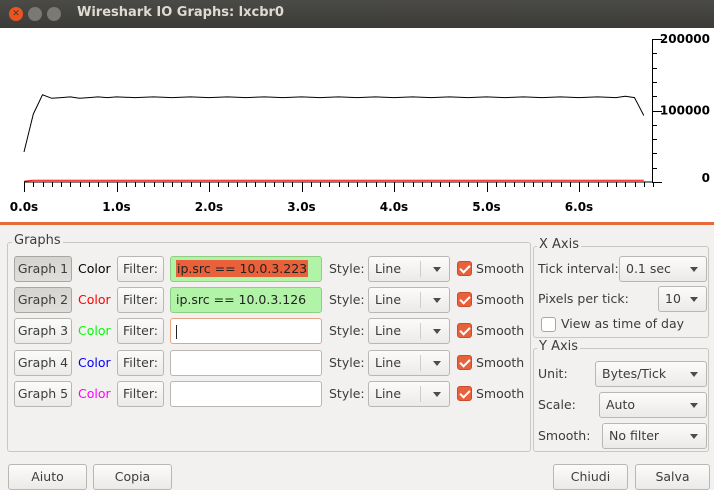  What do you see at coordinates (24, 207) in the screenshot?
I see `x-tick-label: 0.0s` at bounding box center [24, 207].